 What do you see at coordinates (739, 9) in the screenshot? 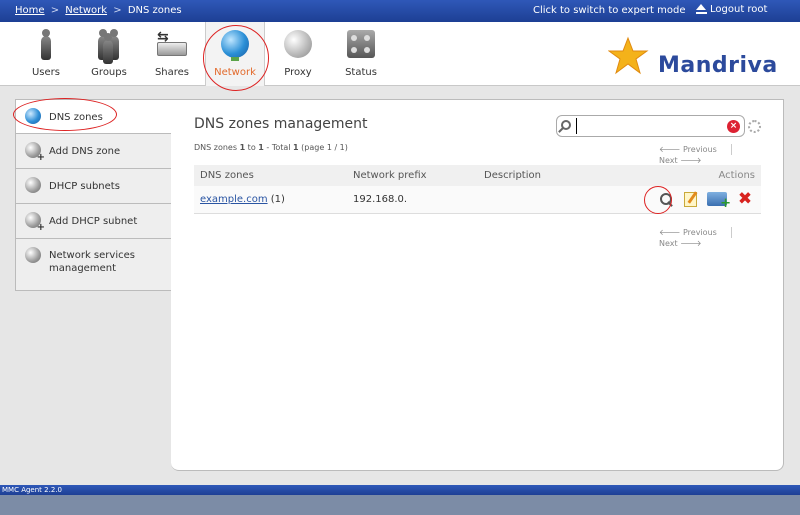
I see `logout-label: Logout root` at bounding box center [739, 9].